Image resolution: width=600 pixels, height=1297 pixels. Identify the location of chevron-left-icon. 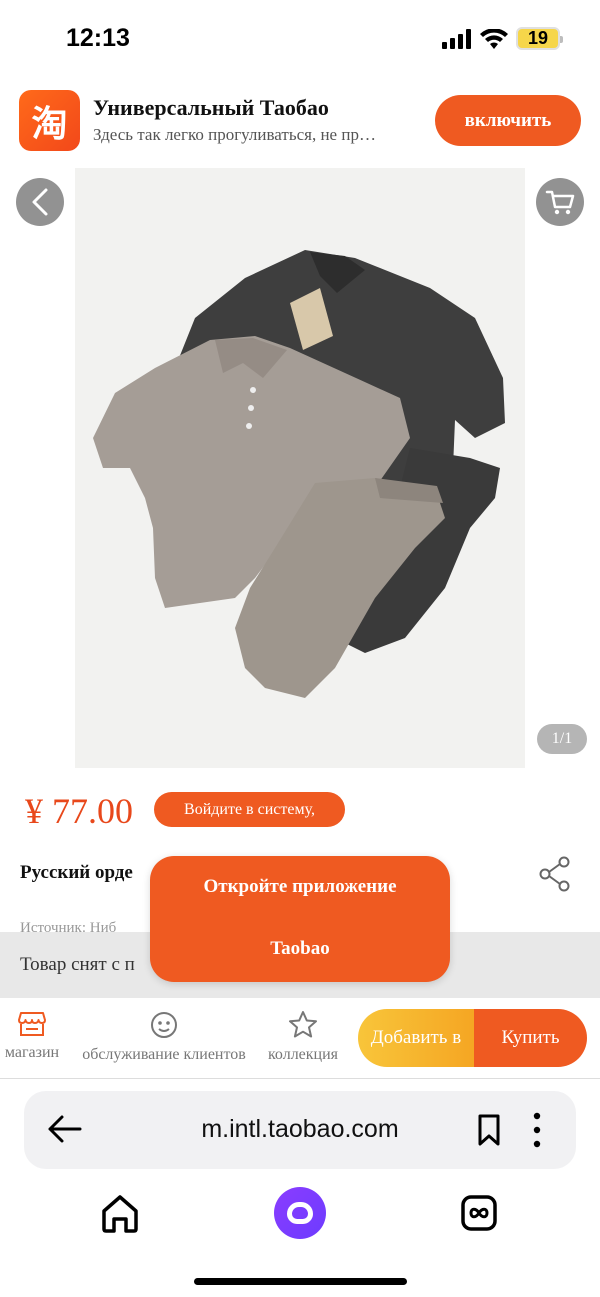
(40, 202).